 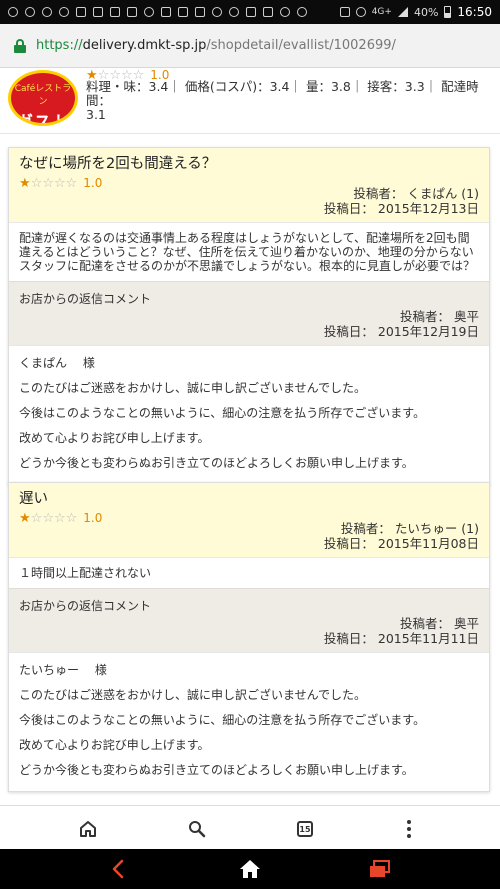 I want to click on lock-icon, so click(x=20, y=45).